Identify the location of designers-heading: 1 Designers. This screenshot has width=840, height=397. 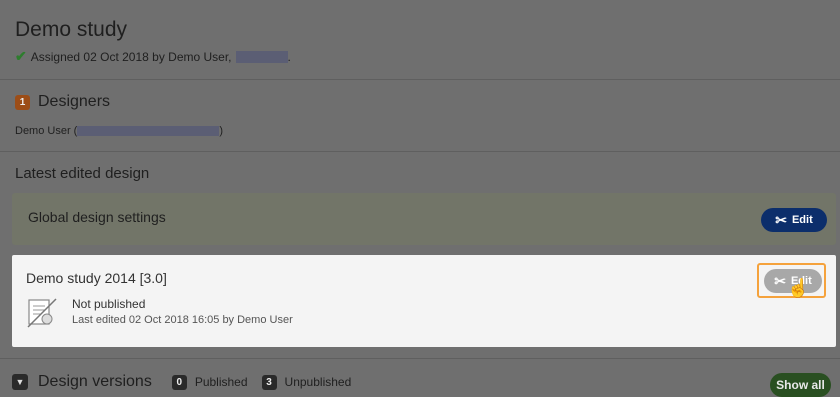
(62, 102).